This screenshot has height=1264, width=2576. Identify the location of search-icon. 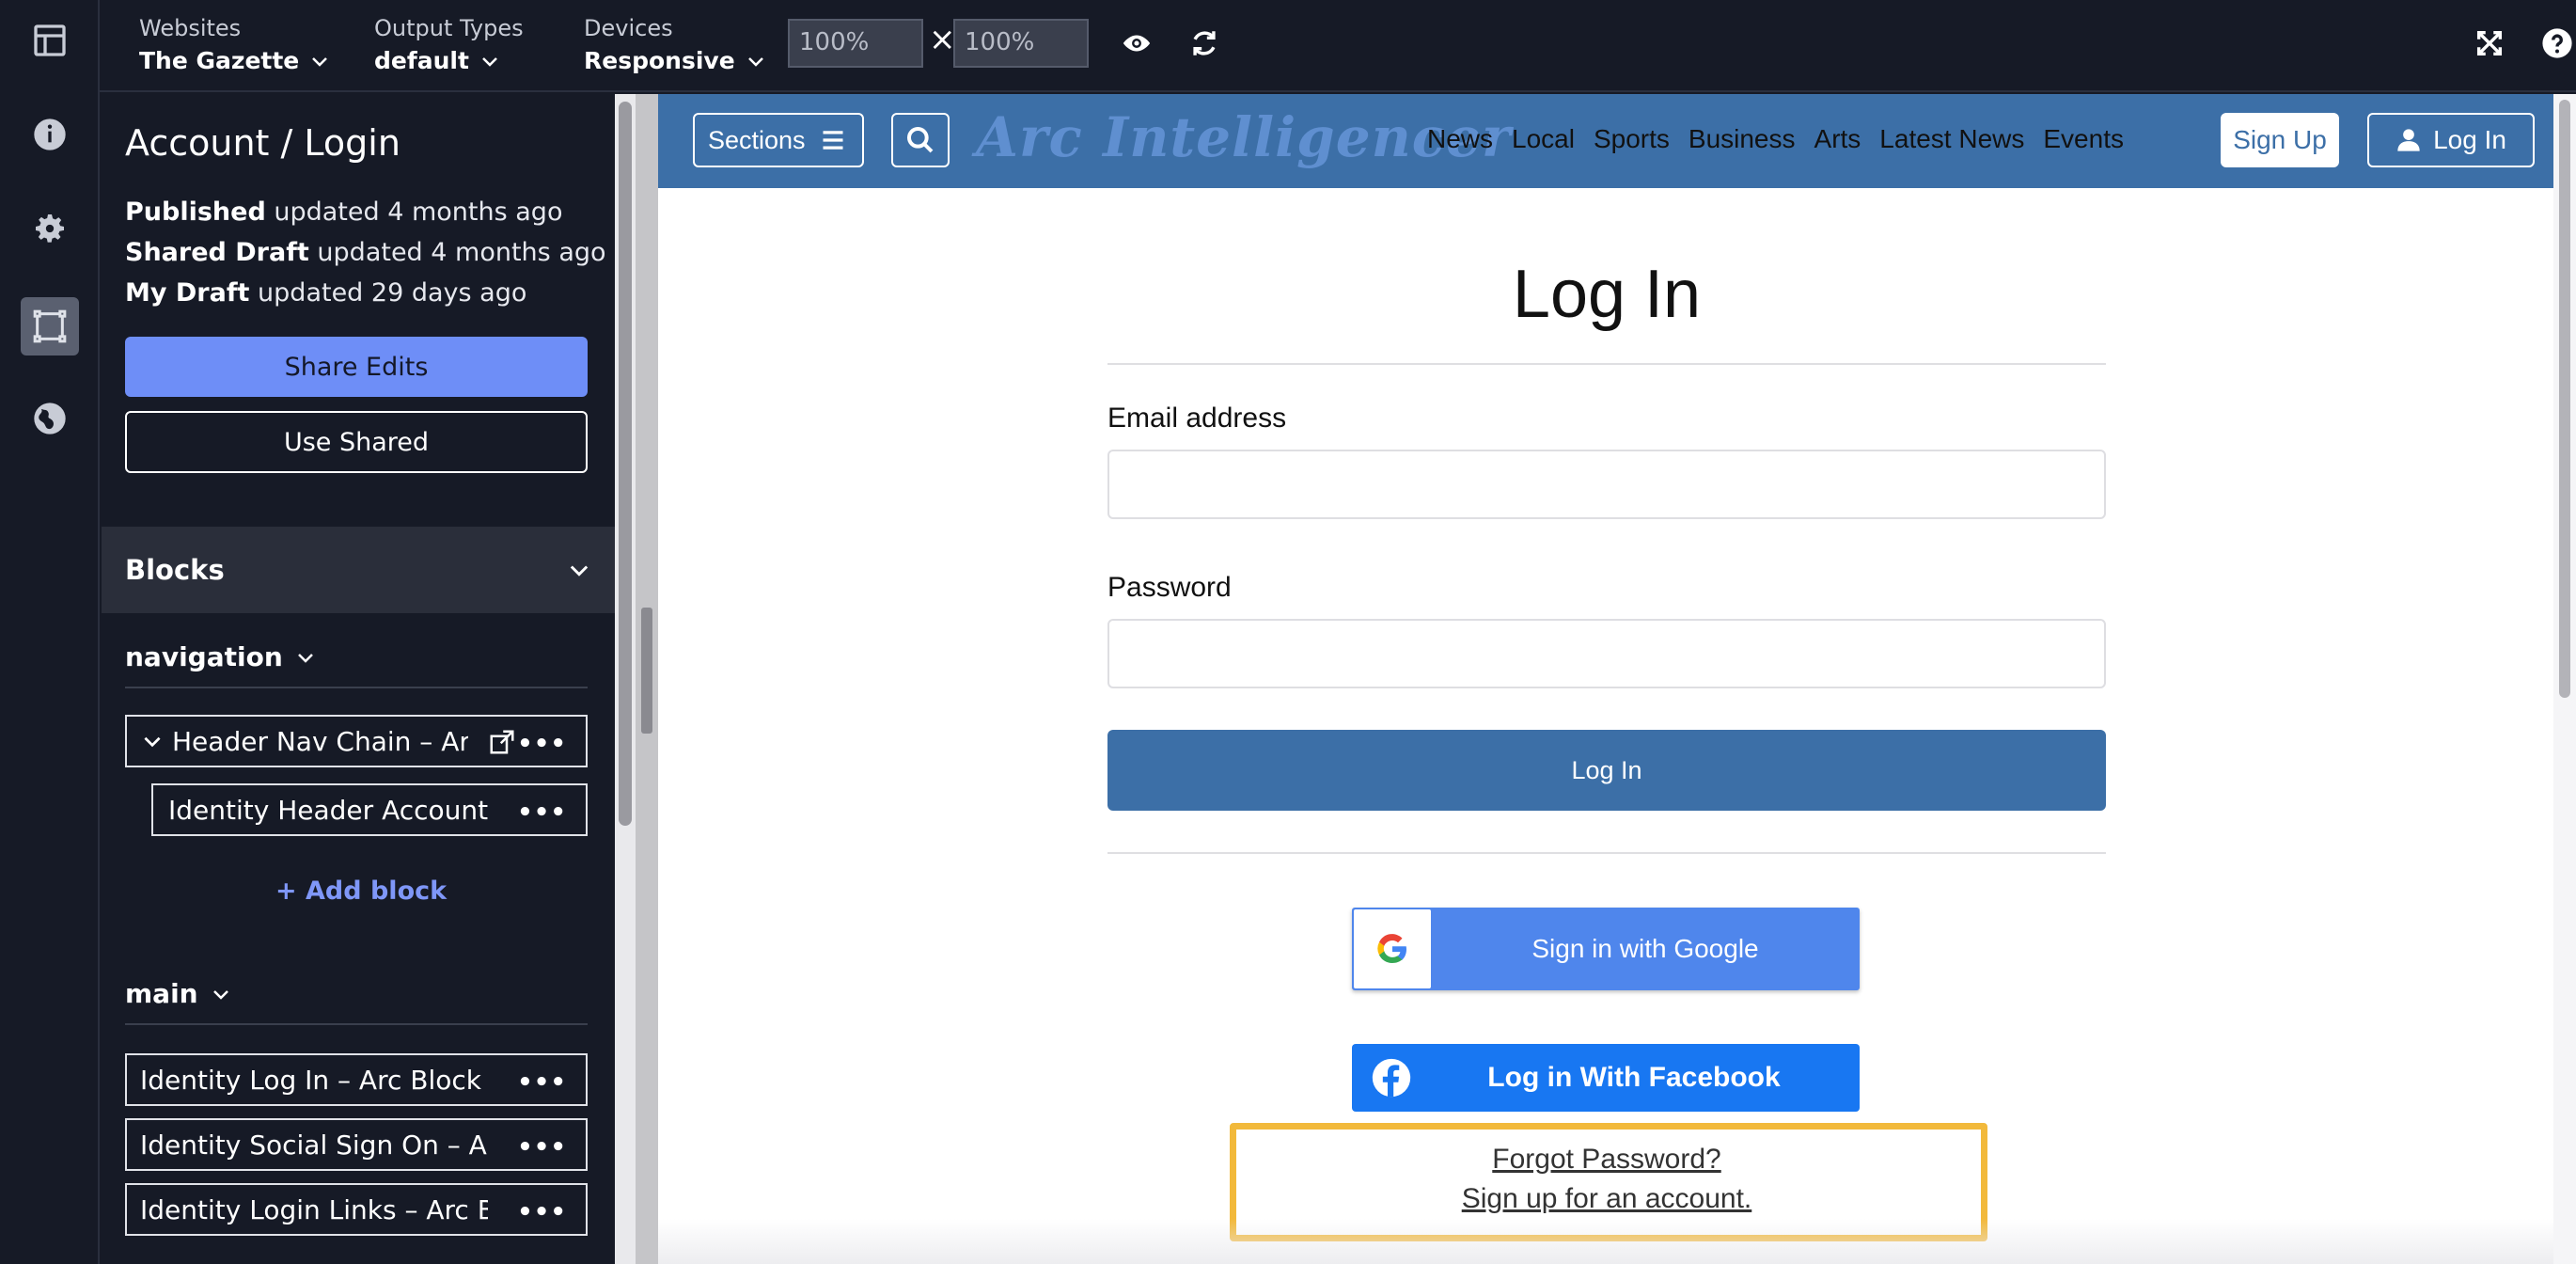
(920, 140).